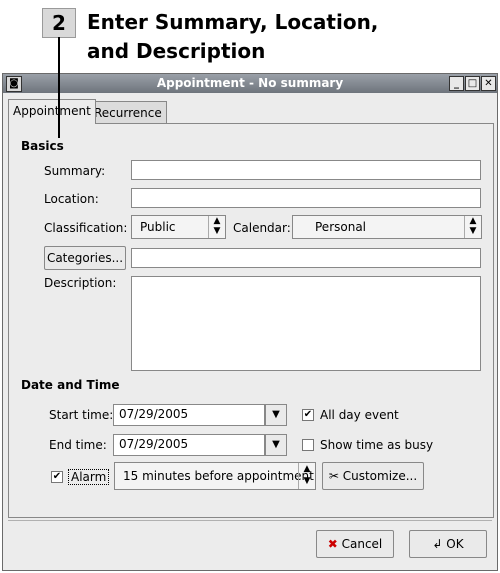 This screenshot has width=500, height=573. What do you see at coordinates (189, 445) in the screenshot?
I see `end-date-input: 07/29/2005` at bounding box center [189, 445].